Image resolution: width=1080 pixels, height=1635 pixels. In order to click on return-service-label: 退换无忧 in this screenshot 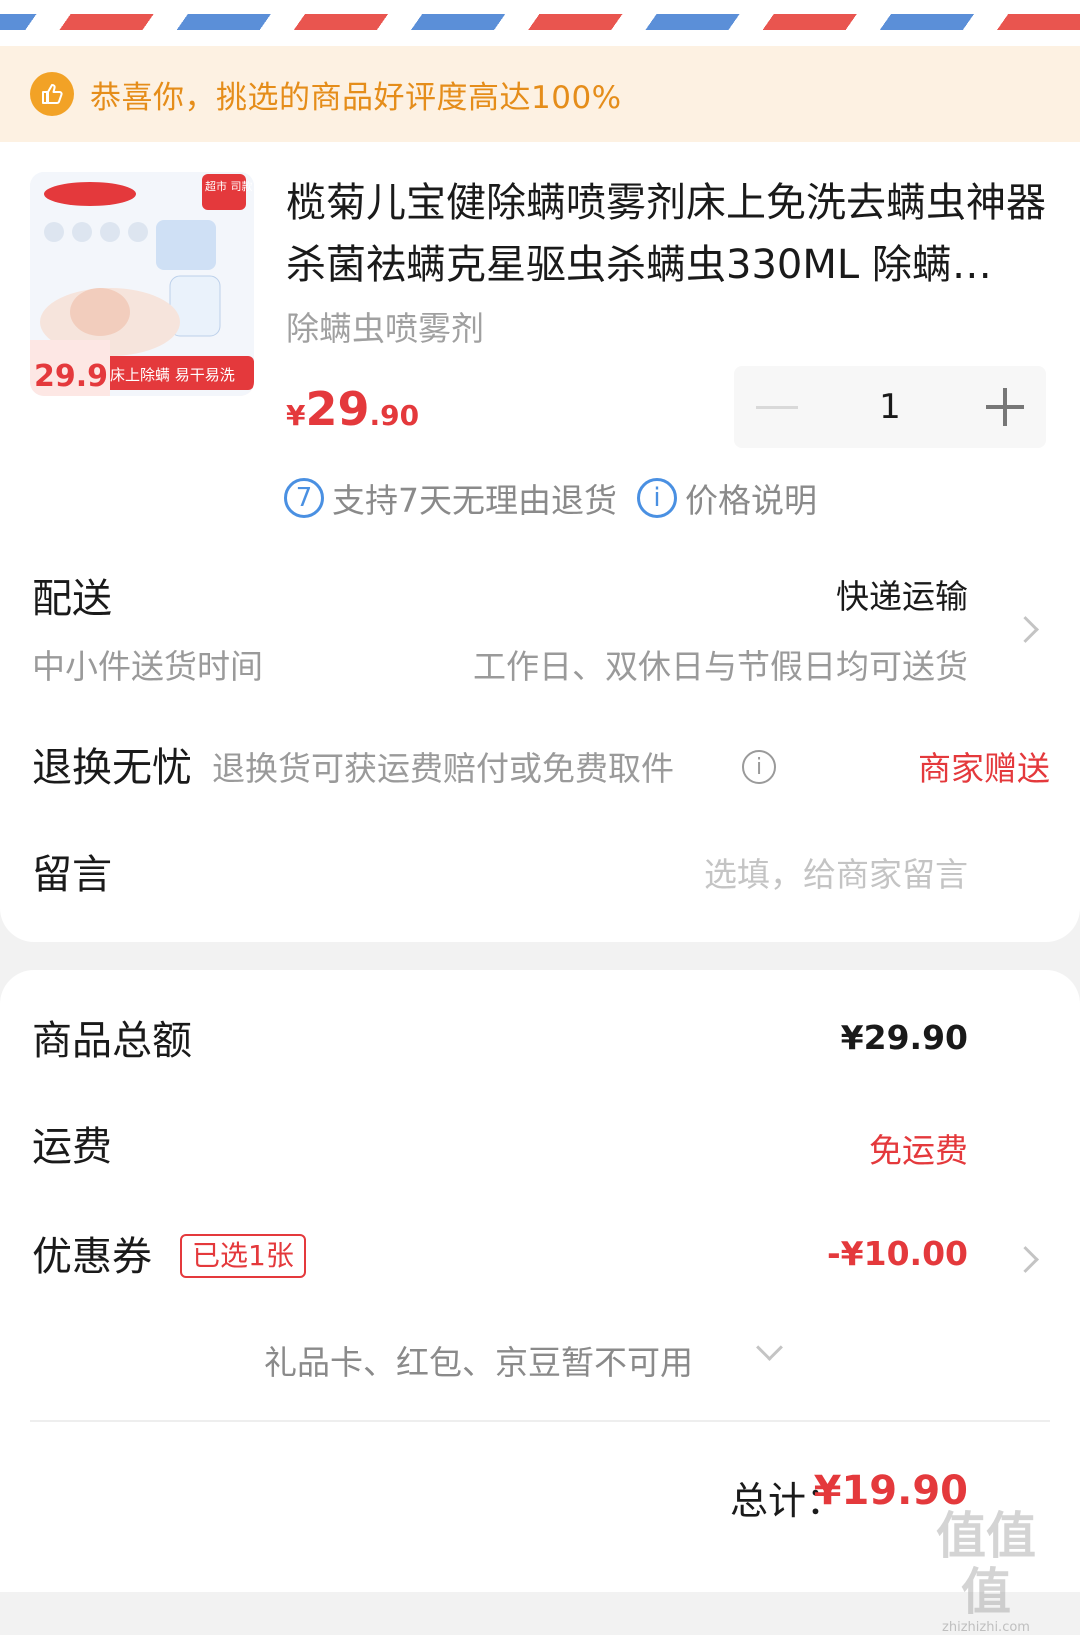, I will do `click(112, 768)`.